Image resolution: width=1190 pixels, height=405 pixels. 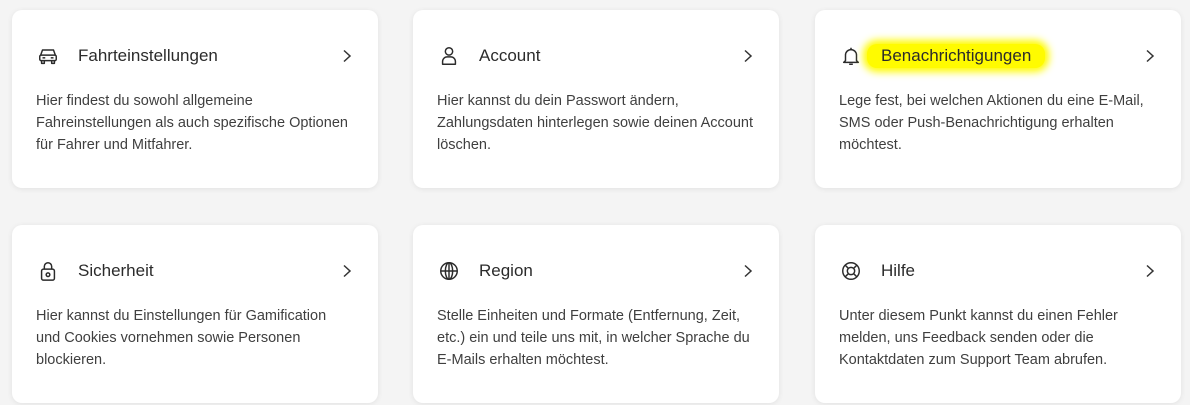 What do you see at coordinates (851, 271) in the screenshot?
I see `lifebuoy-icon` at bounding box center [851, 271].